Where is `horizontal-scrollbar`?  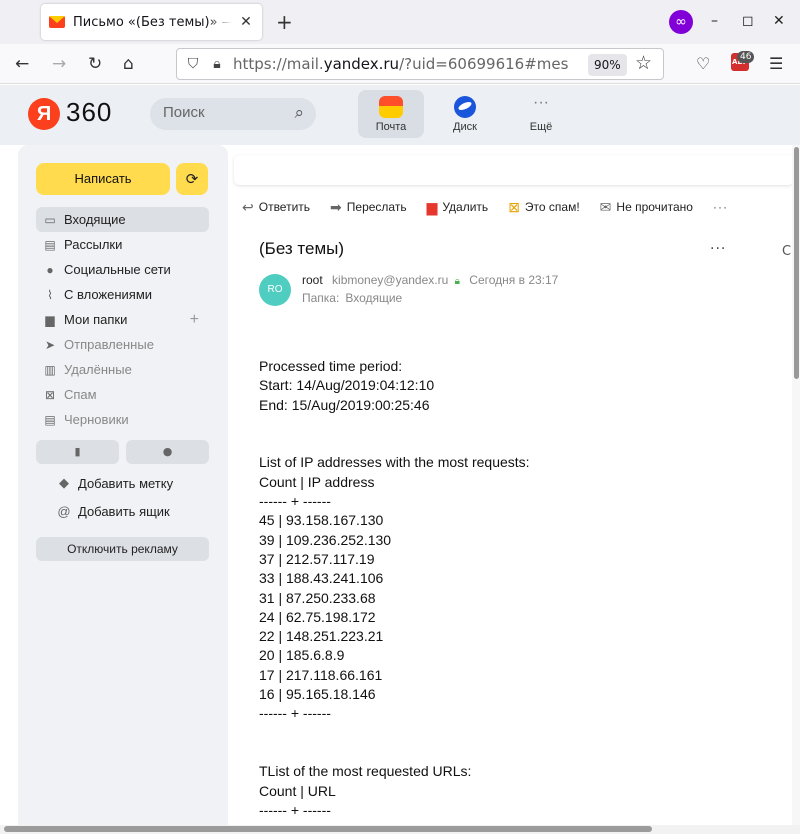 horizontal-scrollbar is located at coordinates (400, 829).